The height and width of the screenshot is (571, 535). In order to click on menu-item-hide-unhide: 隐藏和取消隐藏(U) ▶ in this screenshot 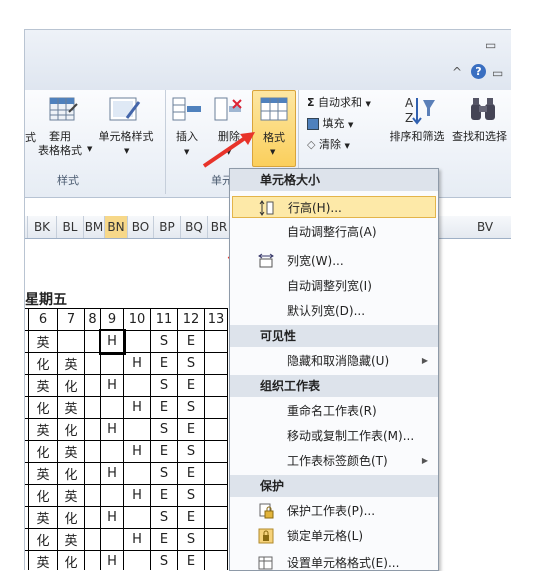, I will do `click(334, 361)`.